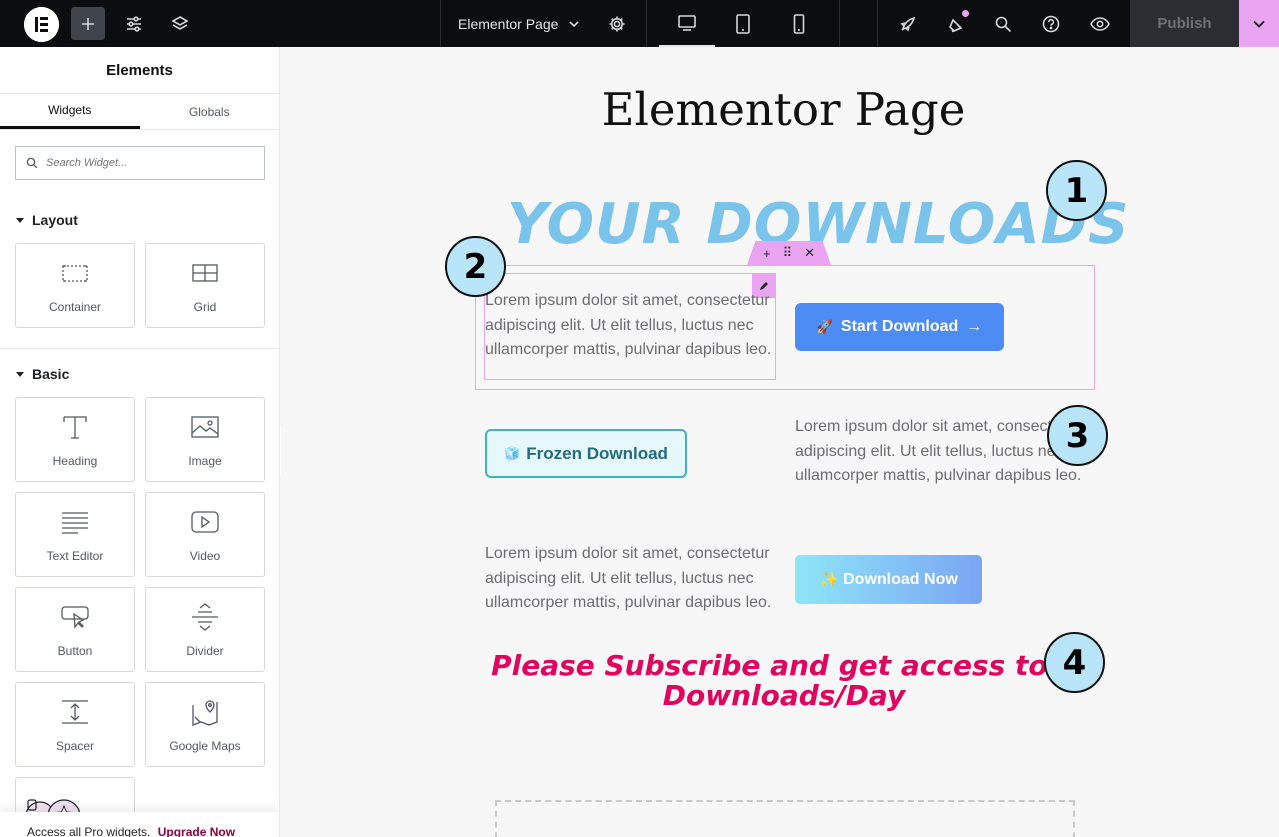  What do you see at coordinates (205, 651) in the screenshot?
I see `widget-label: Divider` at bounding box center [205, 651].